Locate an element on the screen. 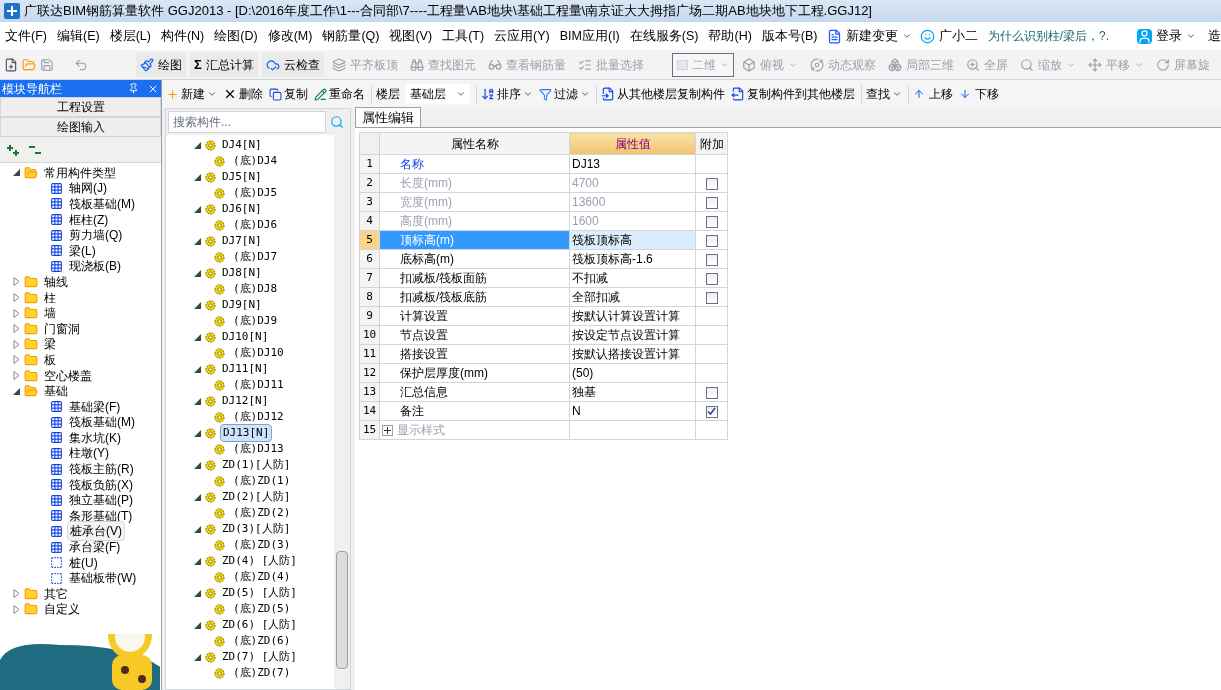  tree-item: 基础梁(F) is located at coordinates (95, 406).